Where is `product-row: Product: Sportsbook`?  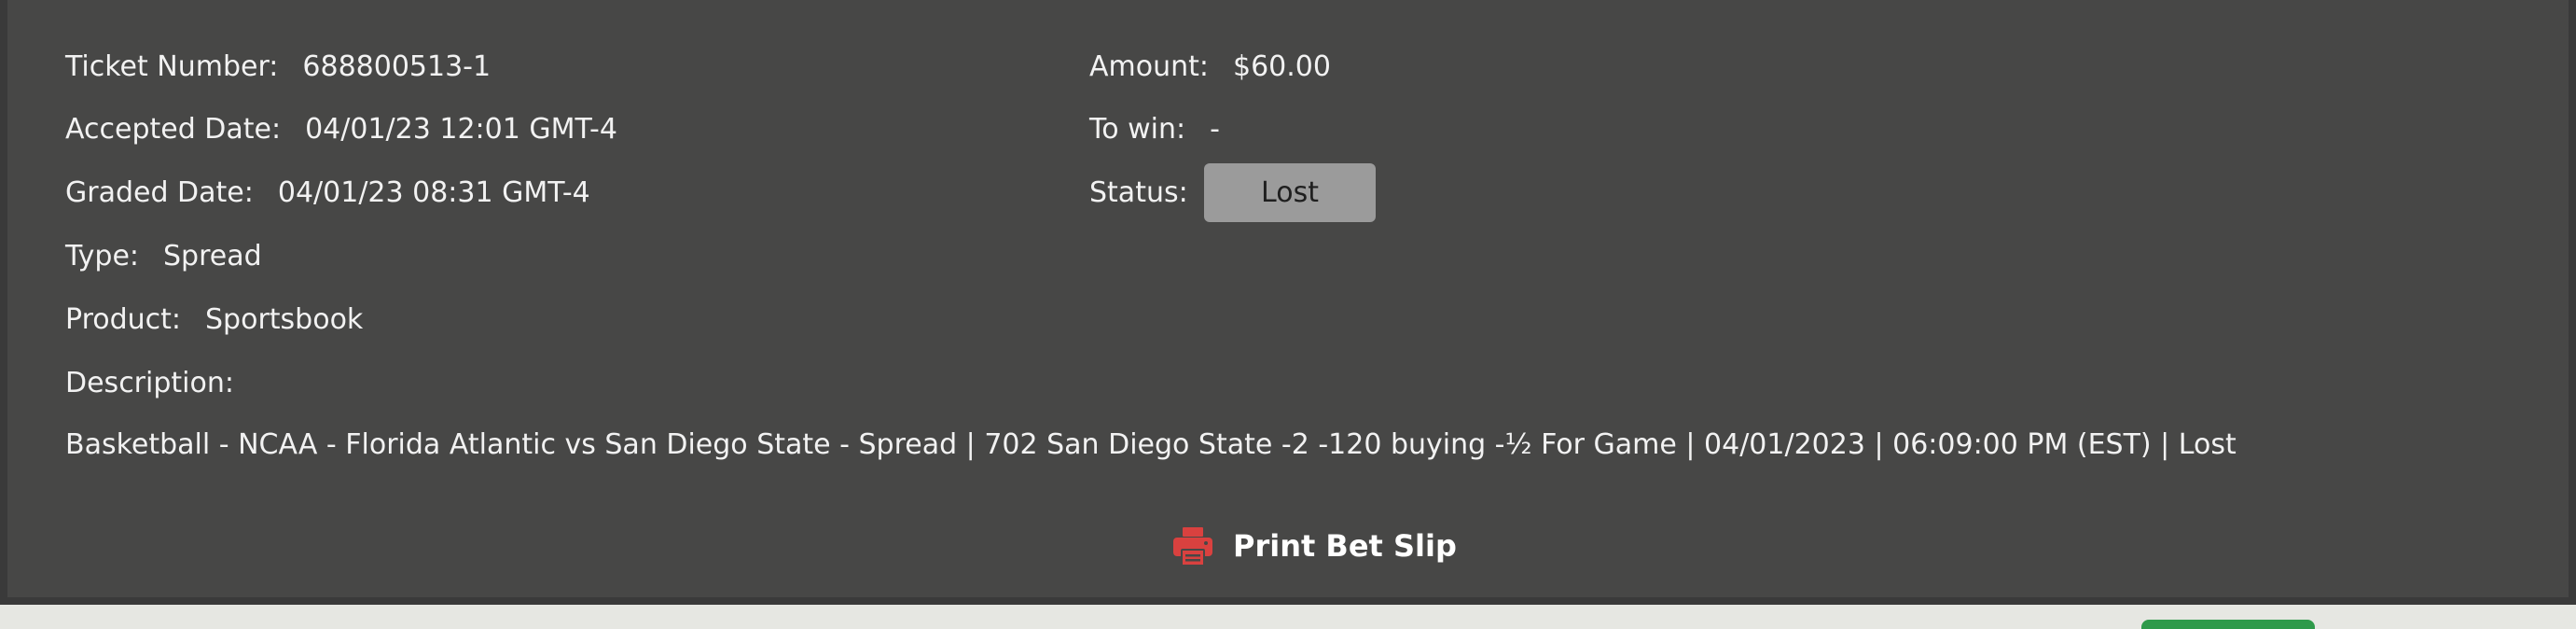 product-row: Product: Sportsbook is located at coordinates (214, 320).